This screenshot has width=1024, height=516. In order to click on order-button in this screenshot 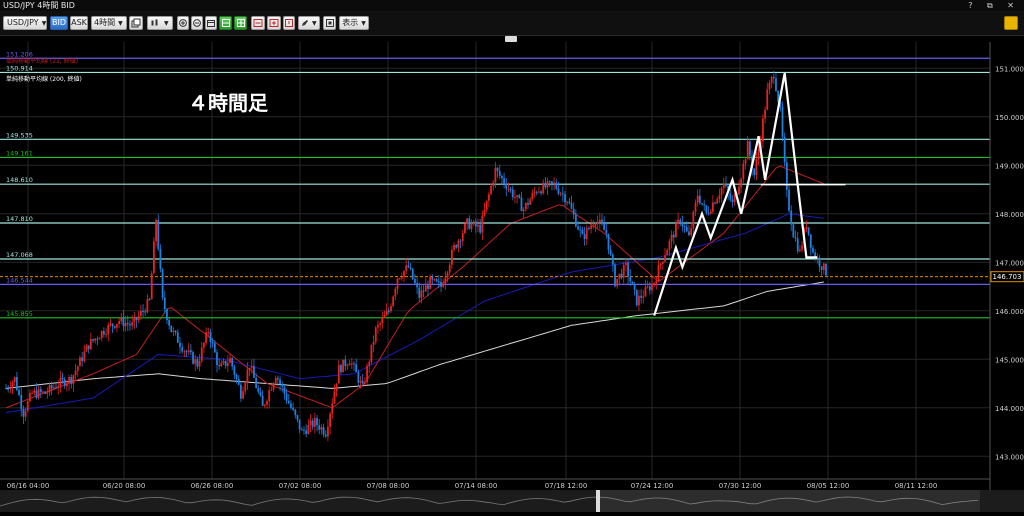, I will do `click(258, 23)`.